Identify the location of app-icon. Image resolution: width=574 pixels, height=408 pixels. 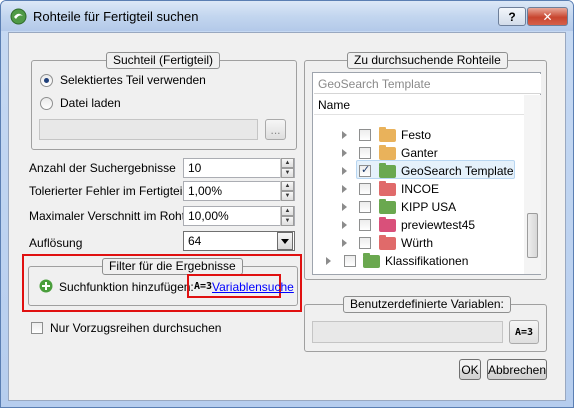
(18, 16).